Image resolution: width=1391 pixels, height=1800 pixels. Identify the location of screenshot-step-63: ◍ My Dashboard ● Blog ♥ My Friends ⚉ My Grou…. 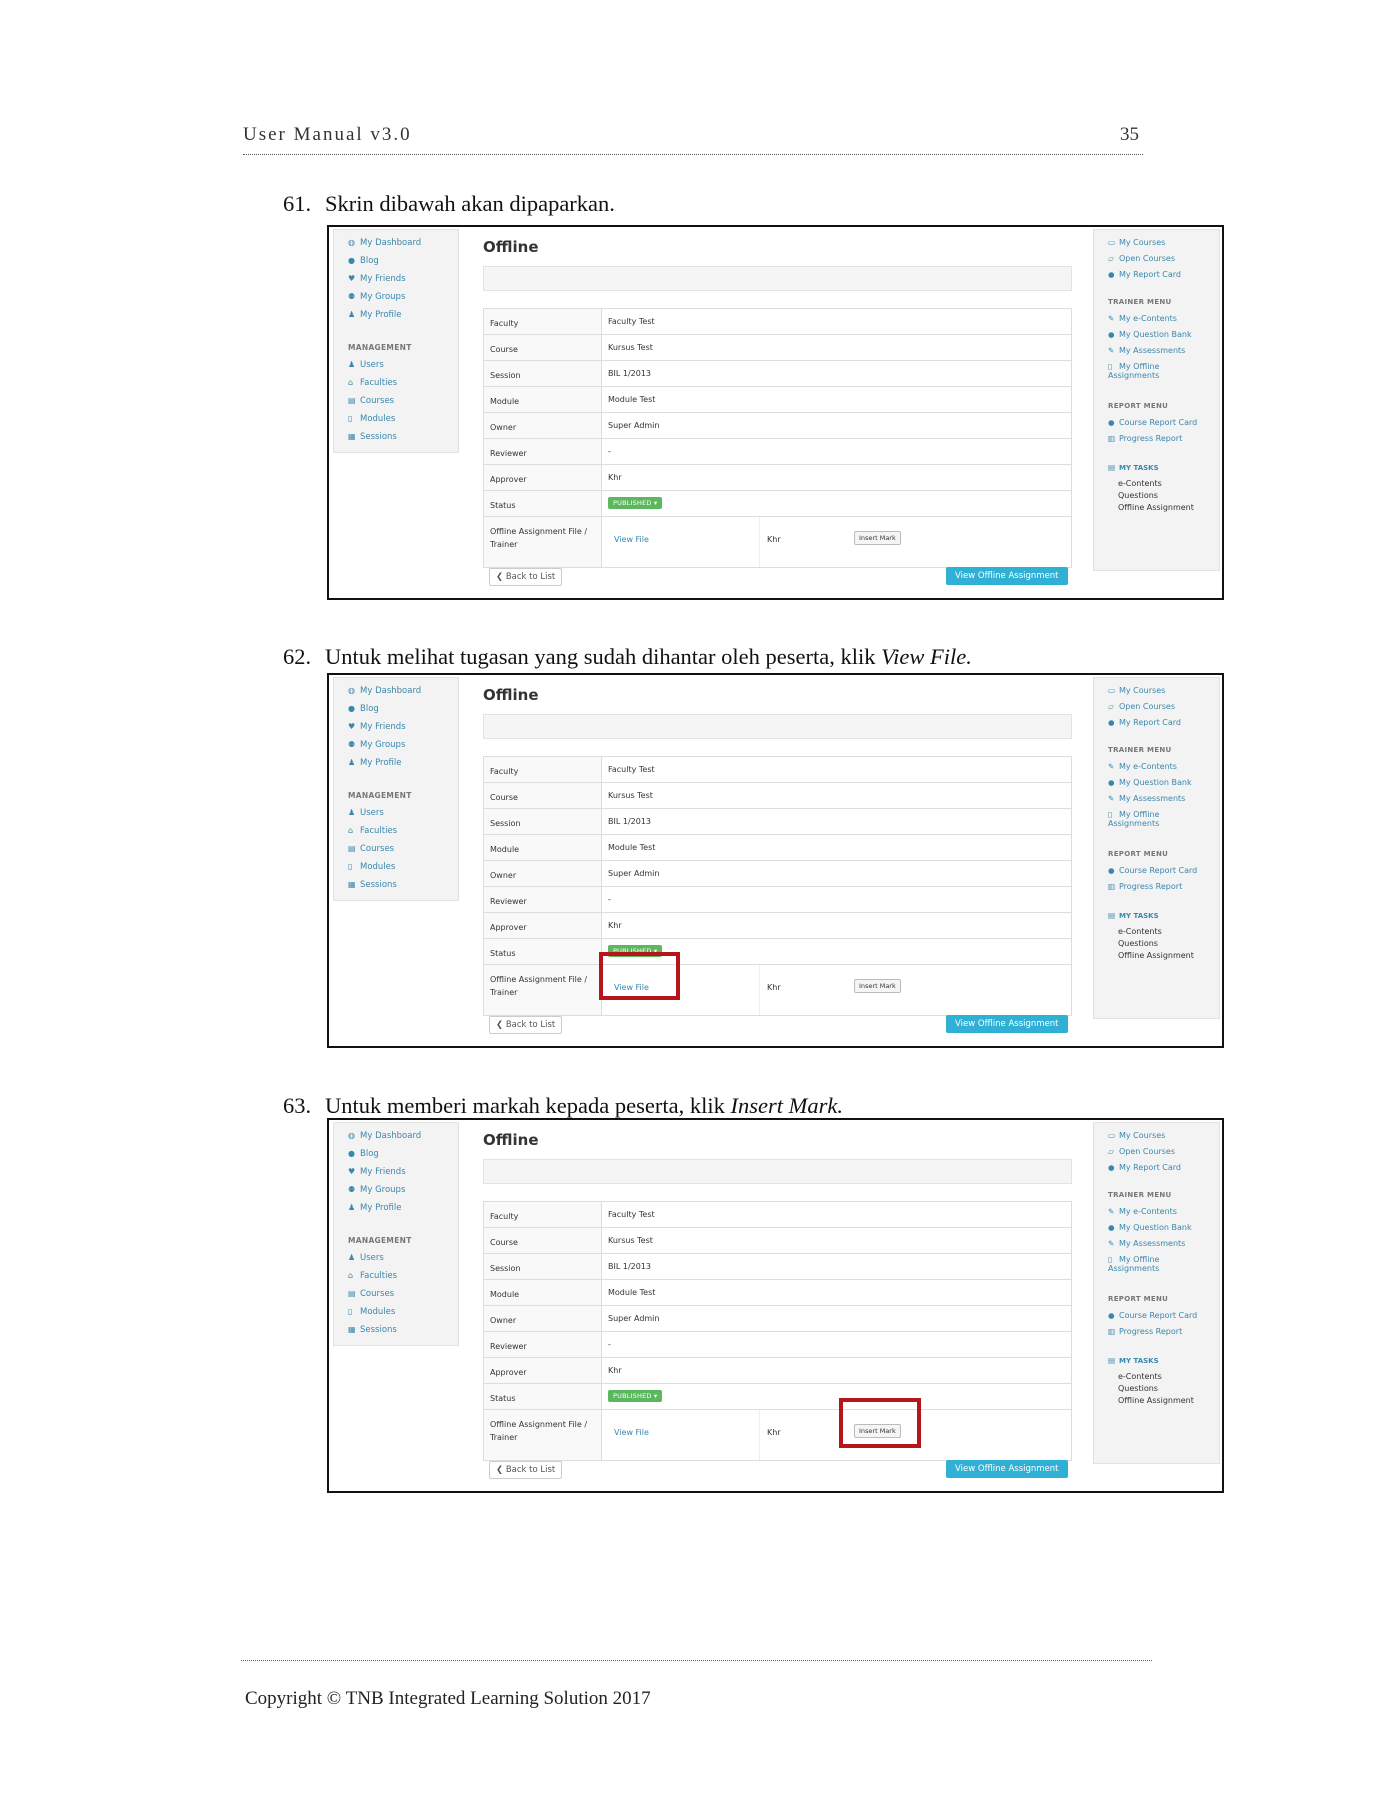
(775, 1305).